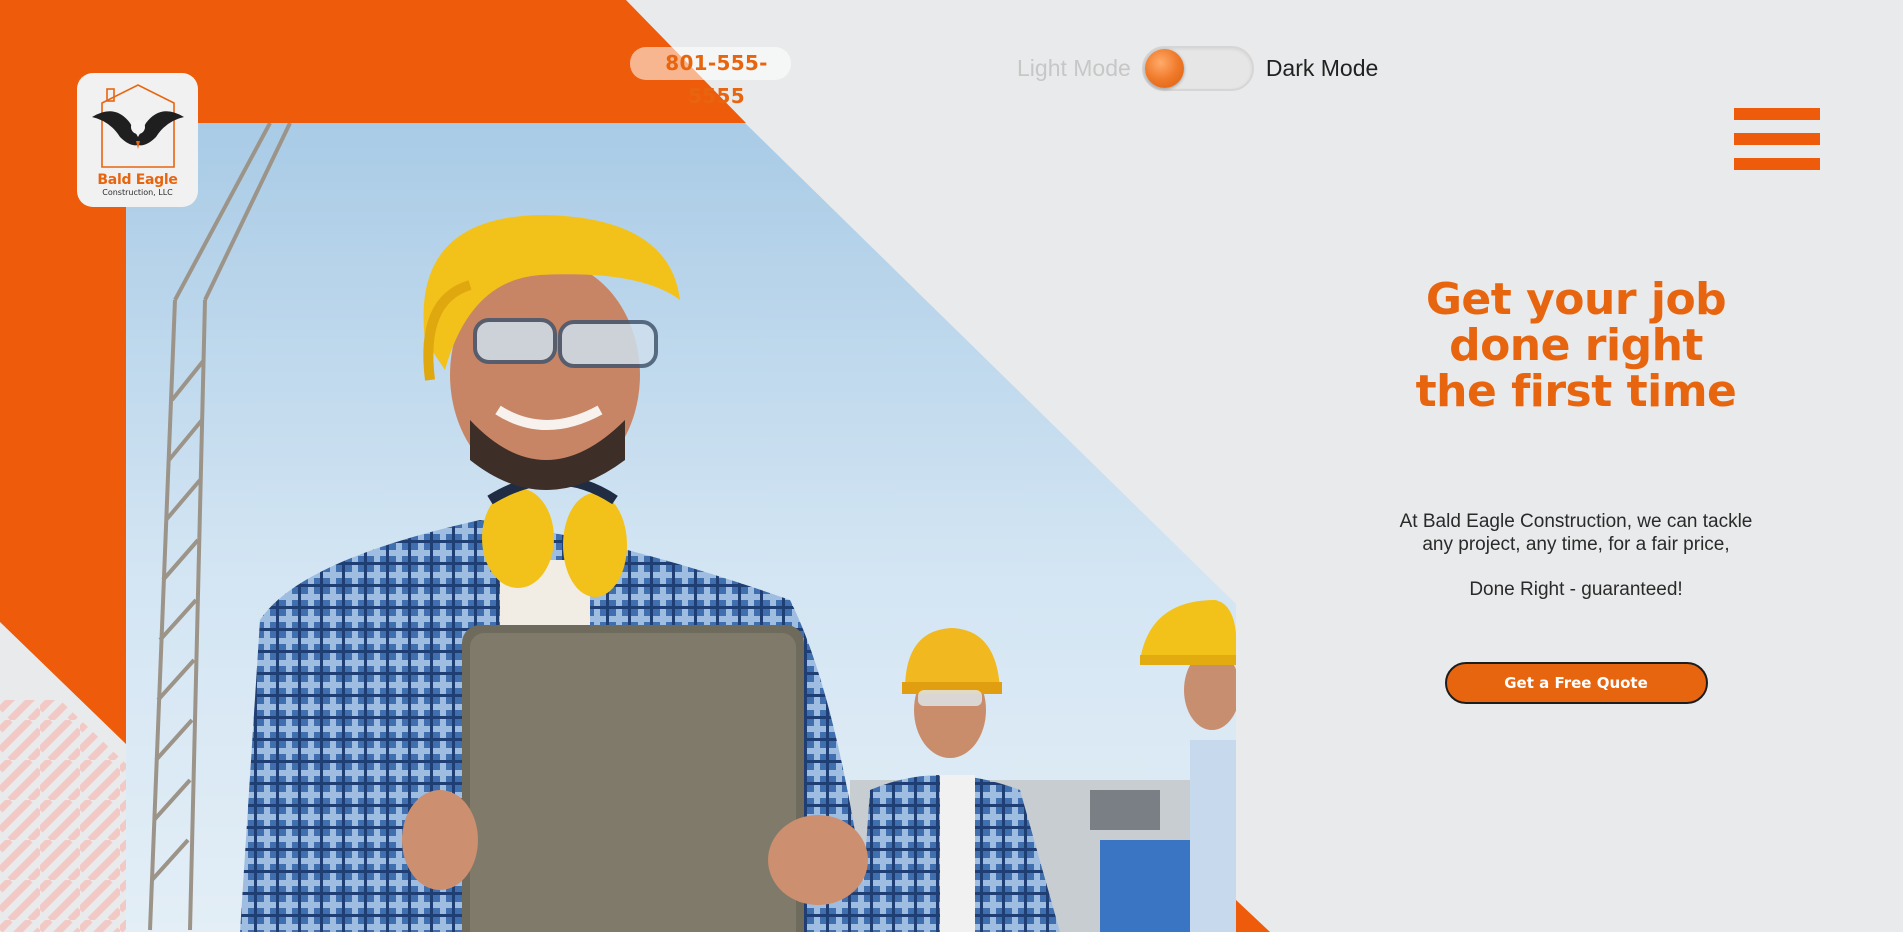  I want to click on phone-number-link: 801-555-5555, so click(710, 77).